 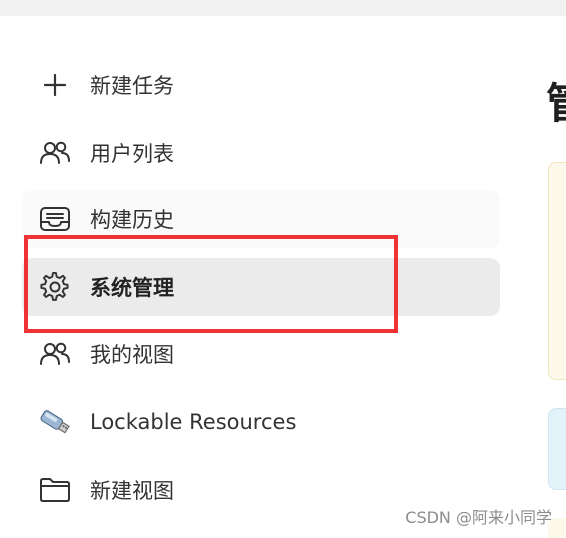 I want to click on plus-icon, so click(x=55, y=85).